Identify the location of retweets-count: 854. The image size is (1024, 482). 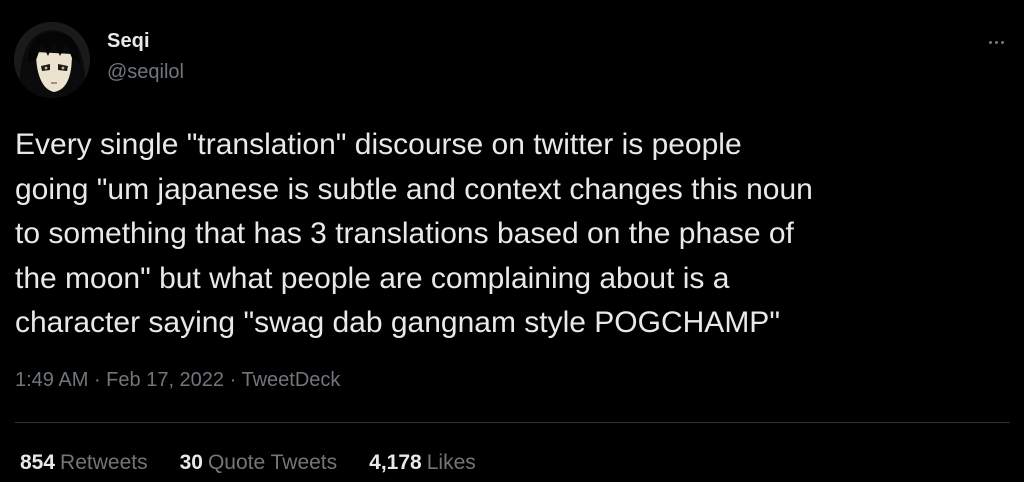
(38, 462).